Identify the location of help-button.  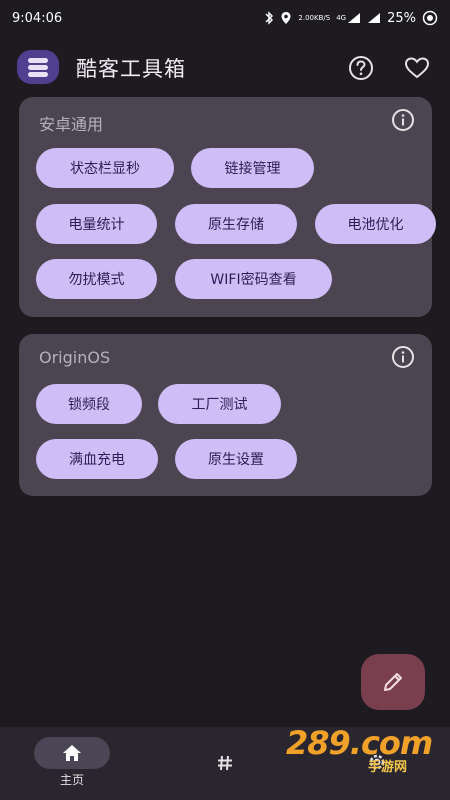
(361, 68).